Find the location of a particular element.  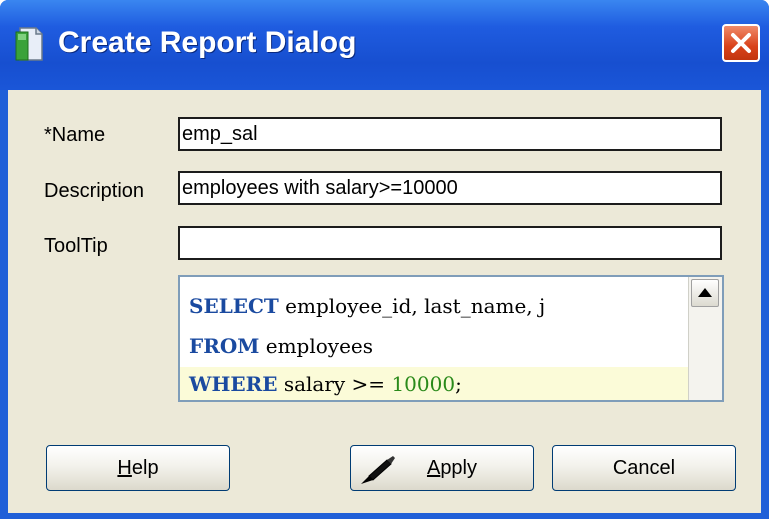

dialog-title: Create Report Dialog is located at coordinates (207, 42).